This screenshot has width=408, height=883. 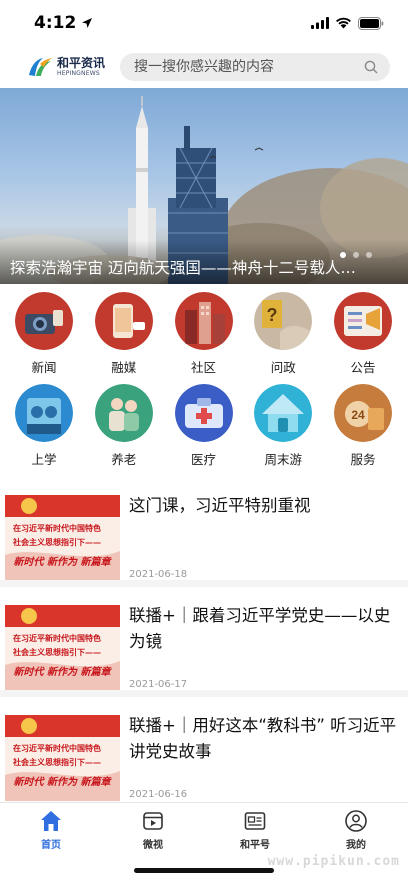 I want to click on news-title: 联播+｜跟着习近平学党史——以史为镜, so click(x=264, y=629).